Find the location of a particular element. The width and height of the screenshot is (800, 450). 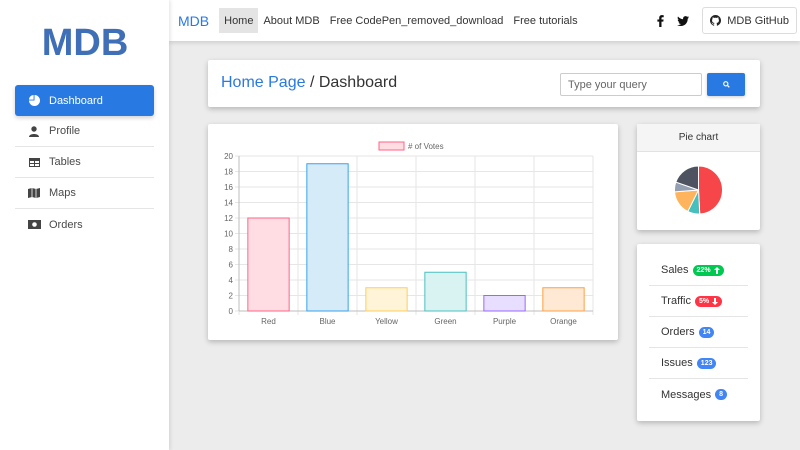

sidebar-item-profile: Profile is located at coordinates (84, 131).